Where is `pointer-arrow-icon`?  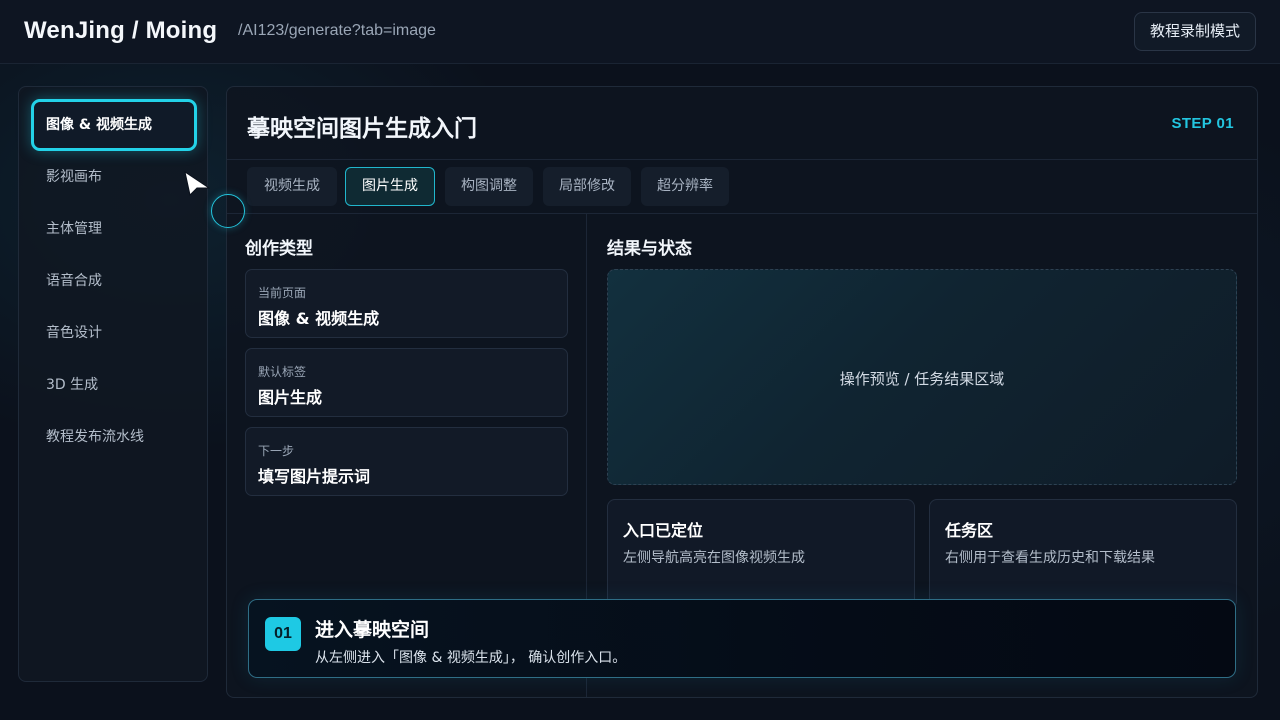 pointer-arrow-icon is located at coordinates (197, 184).